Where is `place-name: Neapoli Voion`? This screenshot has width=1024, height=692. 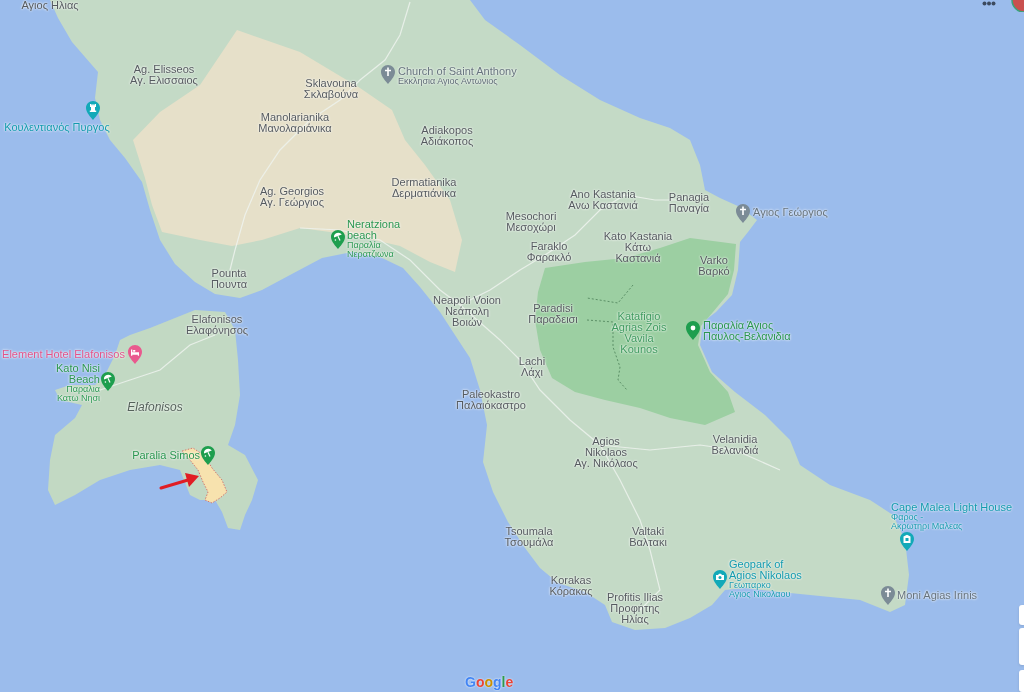
place-name: Neapoli Voion is located at coordinates (467, 300).